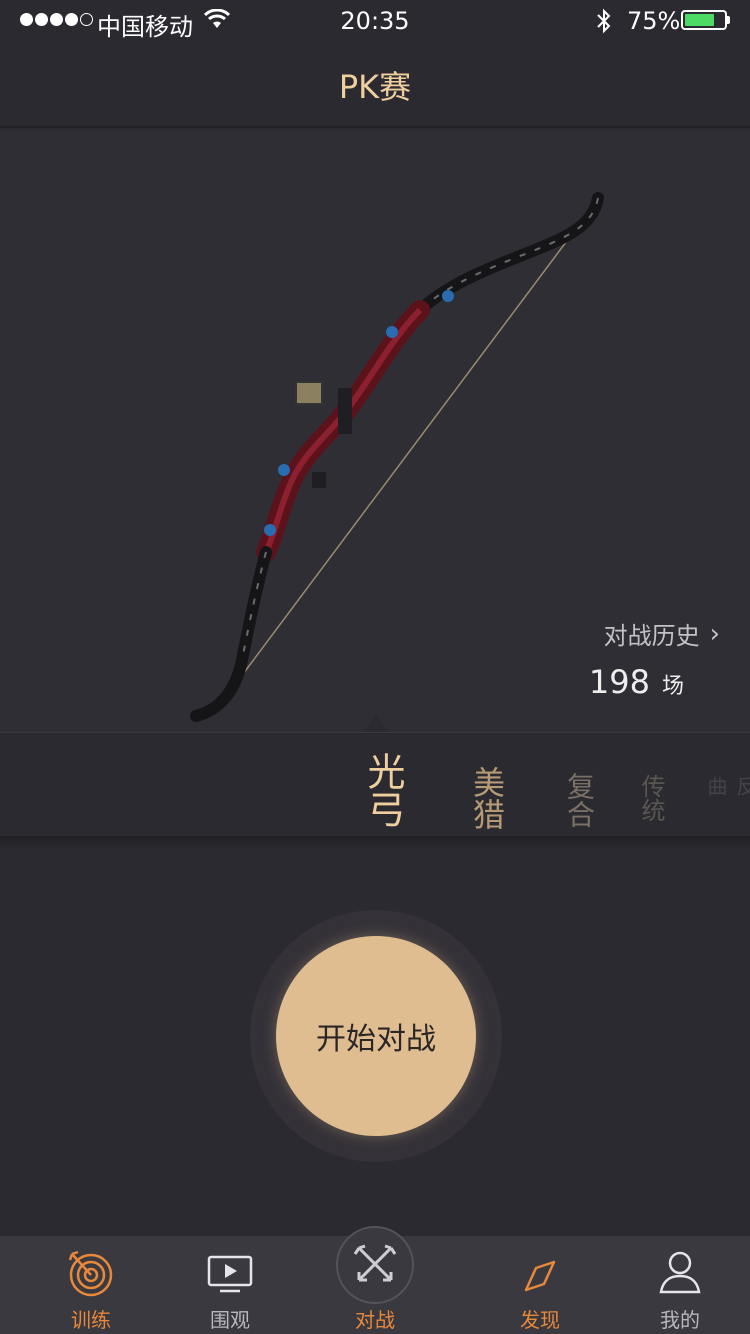 Image resolution: width=750 pixels, height=1334 pixels. What do you see at coordinates (680, 1320) in the screenshot?
I see `tab-label: 我的` at bounding box center [680, 1320].